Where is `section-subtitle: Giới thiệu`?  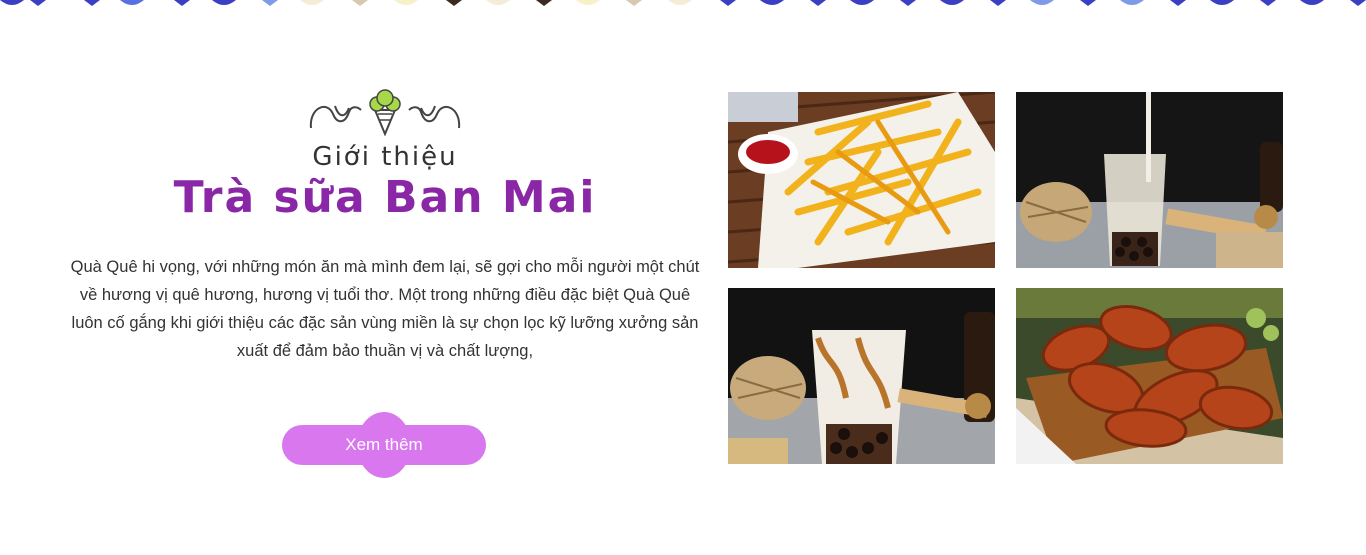
section-subtitle: Giới thiệu is located at coordinates (385, 157).